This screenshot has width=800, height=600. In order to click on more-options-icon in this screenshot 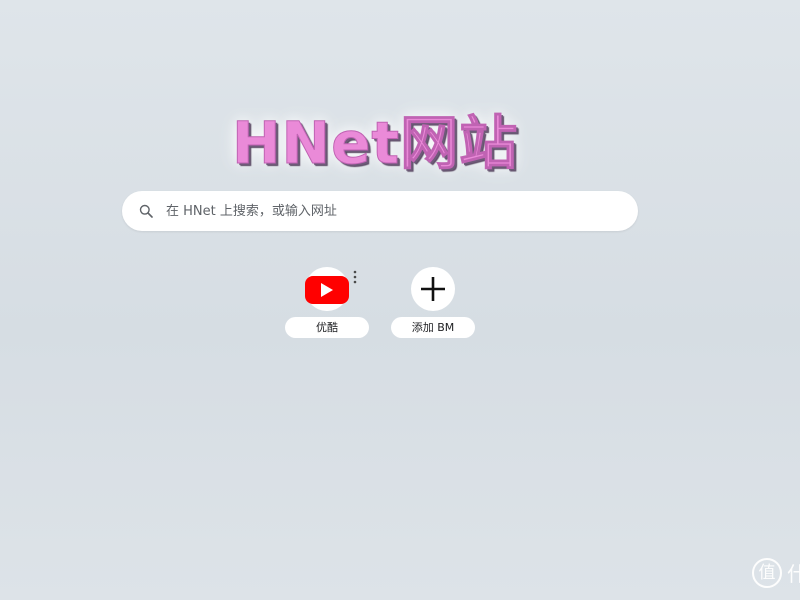, I will do `click(355, 277)`.